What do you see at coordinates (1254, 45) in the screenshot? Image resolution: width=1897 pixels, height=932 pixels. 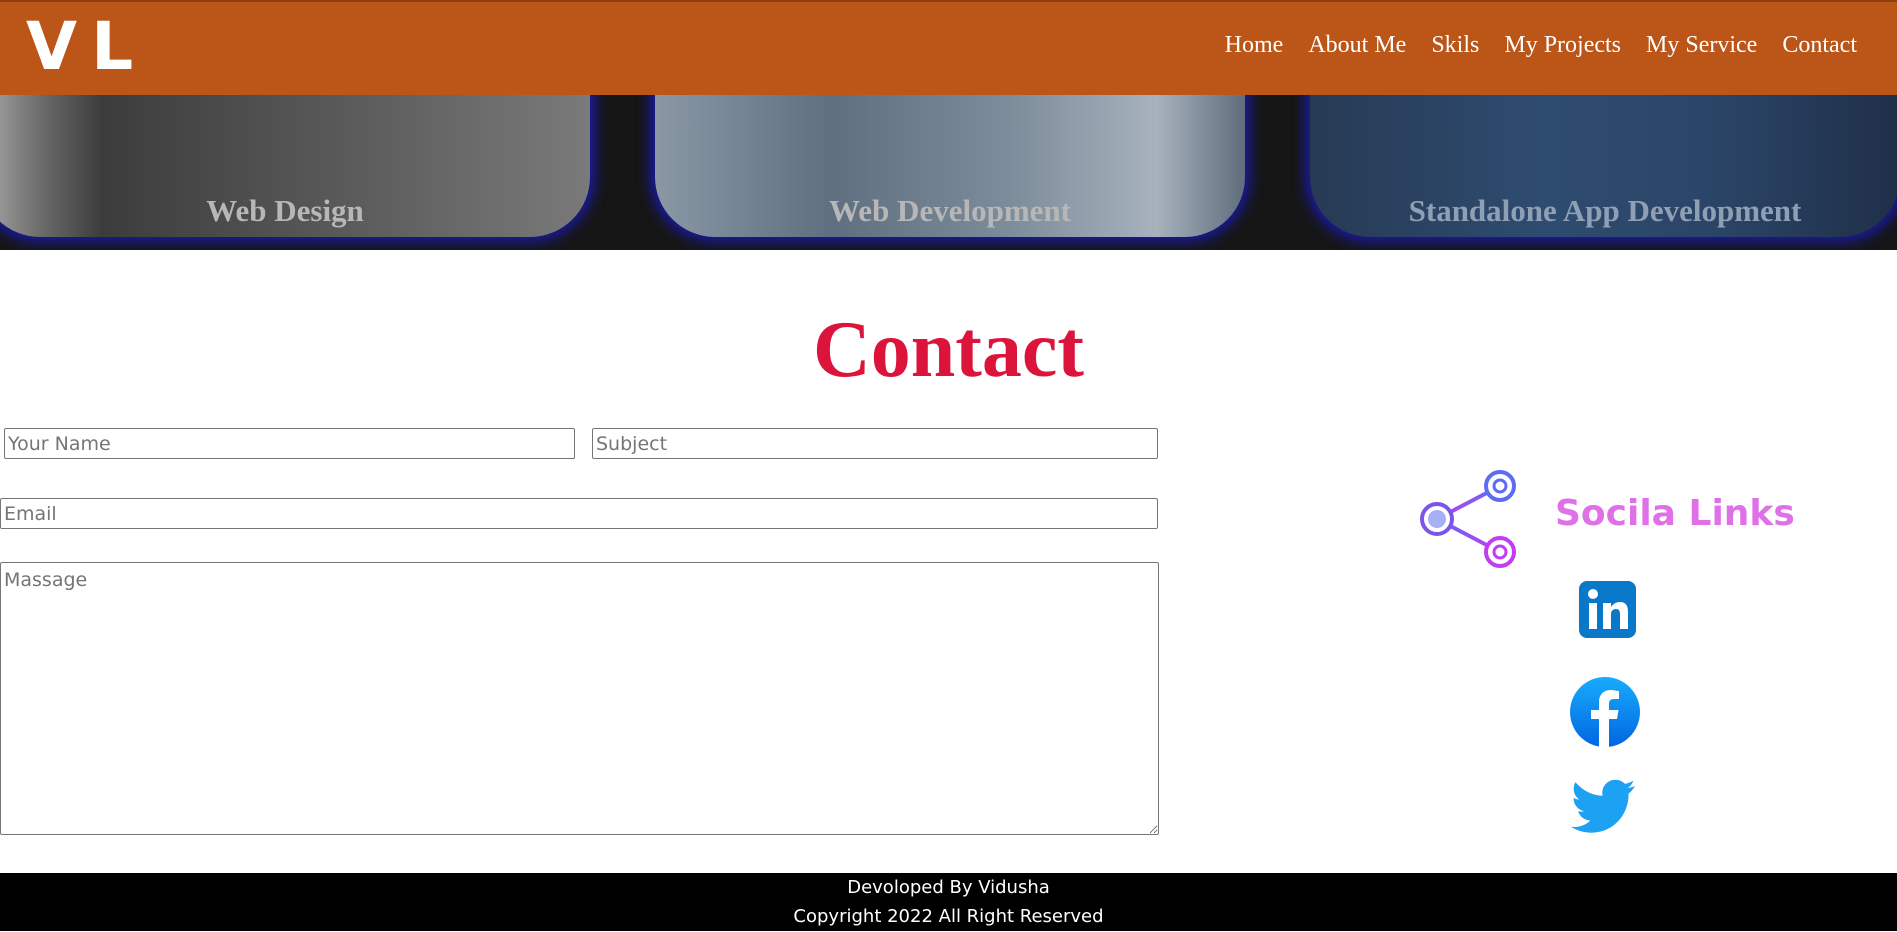 I see `nav-home: Home` at bounding box center [1254, 45].